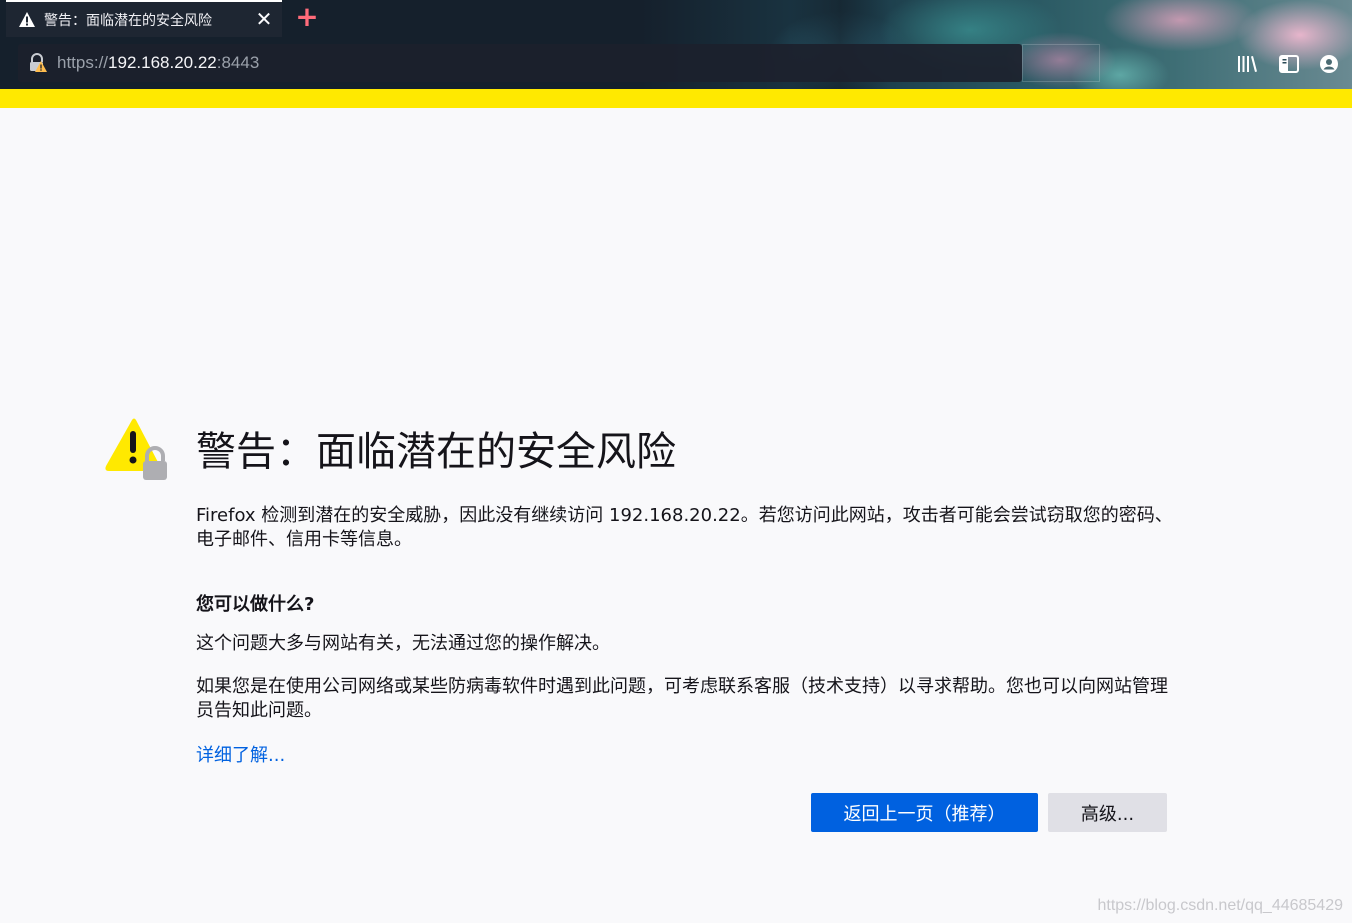  I want to click on library-icon, so click(1247, 64).